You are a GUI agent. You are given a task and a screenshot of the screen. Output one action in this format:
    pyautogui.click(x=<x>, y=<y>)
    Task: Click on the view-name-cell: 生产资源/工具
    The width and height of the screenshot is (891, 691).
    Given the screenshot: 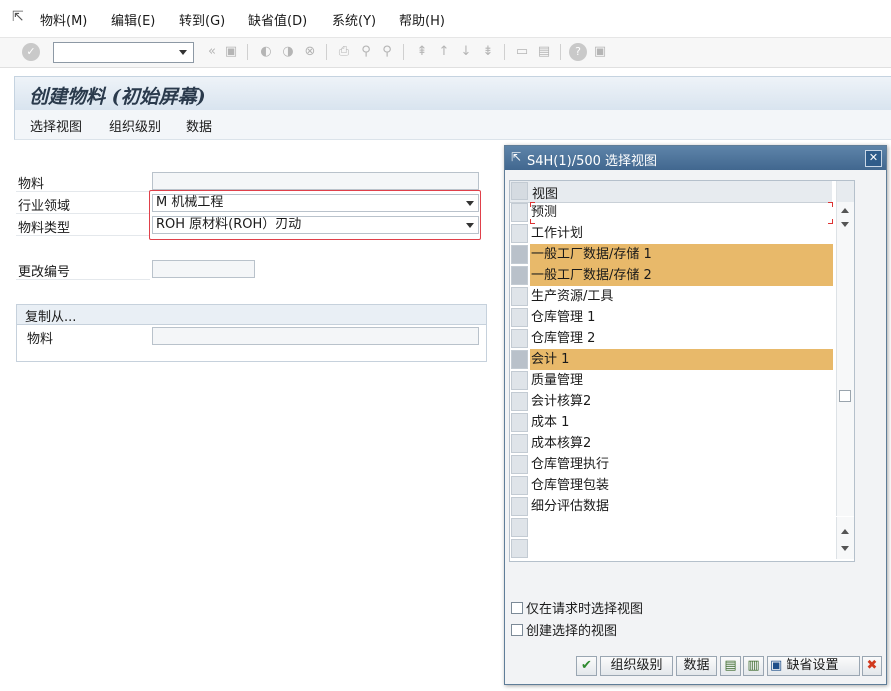 What is the action you would take?
    pyautogui.click(x=681, y=296)
    